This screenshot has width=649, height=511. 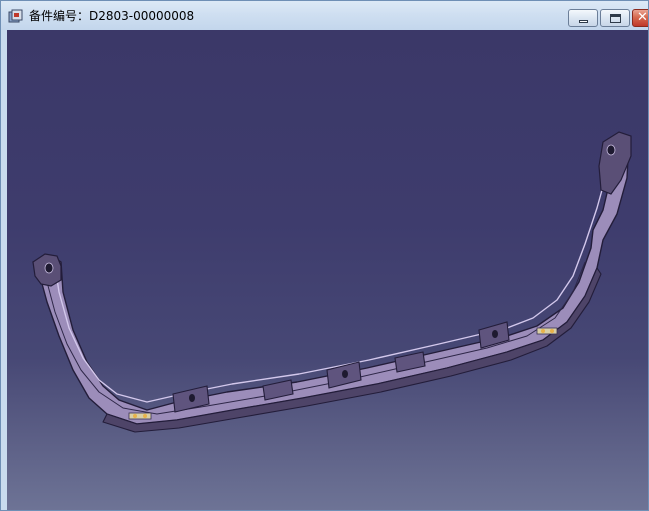 What do you see at coordinates (583, 21) in the screenshot?
I see `minimize-icon` at bounding box center [583, 21].